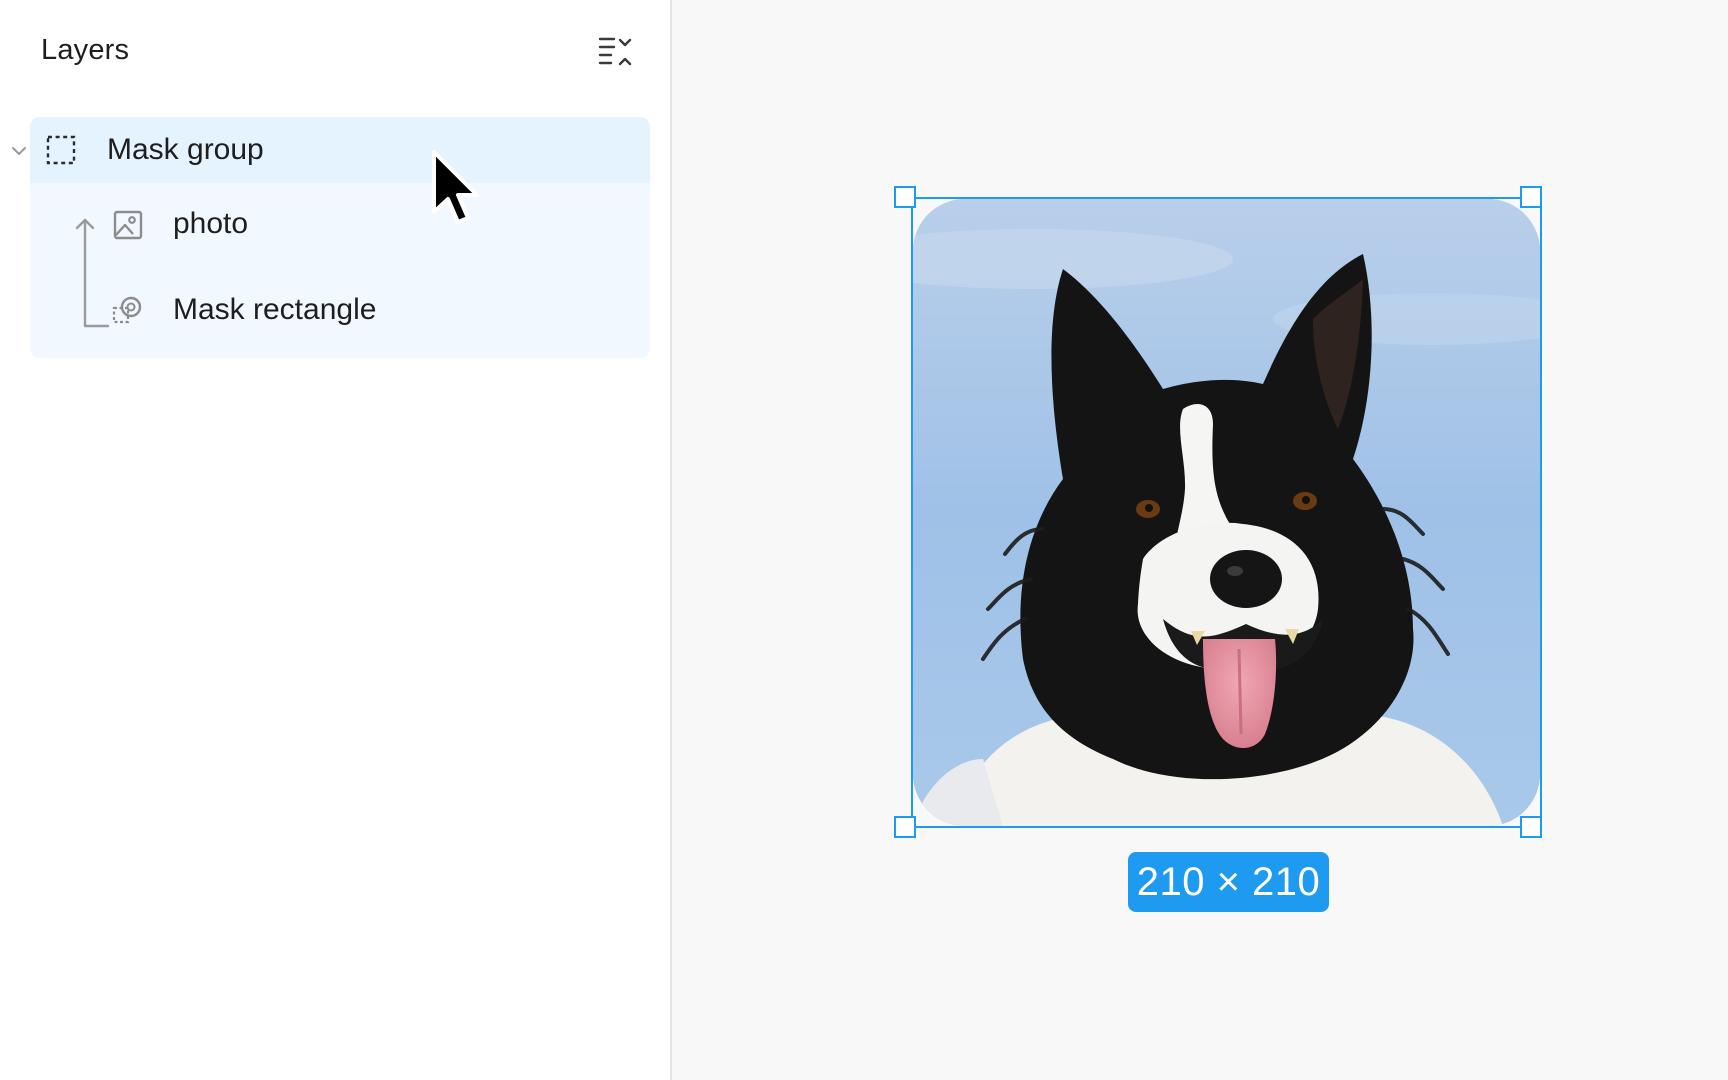 The image size is (1728, 1080). What do you see at coordinates (1531, 197) in the screenshot?
I see `resize-handle-top-right` at bounding box center [1531, 197].